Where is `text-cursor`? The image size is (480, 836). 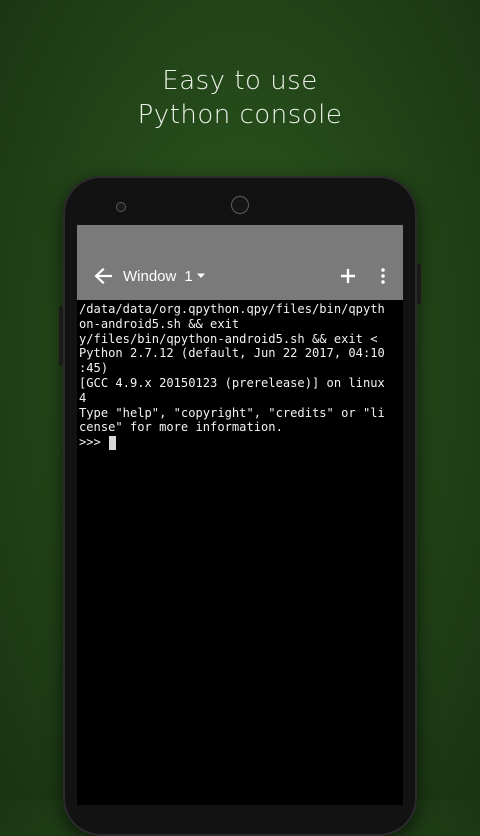 text-cursor is located at coordinates (113, 442).